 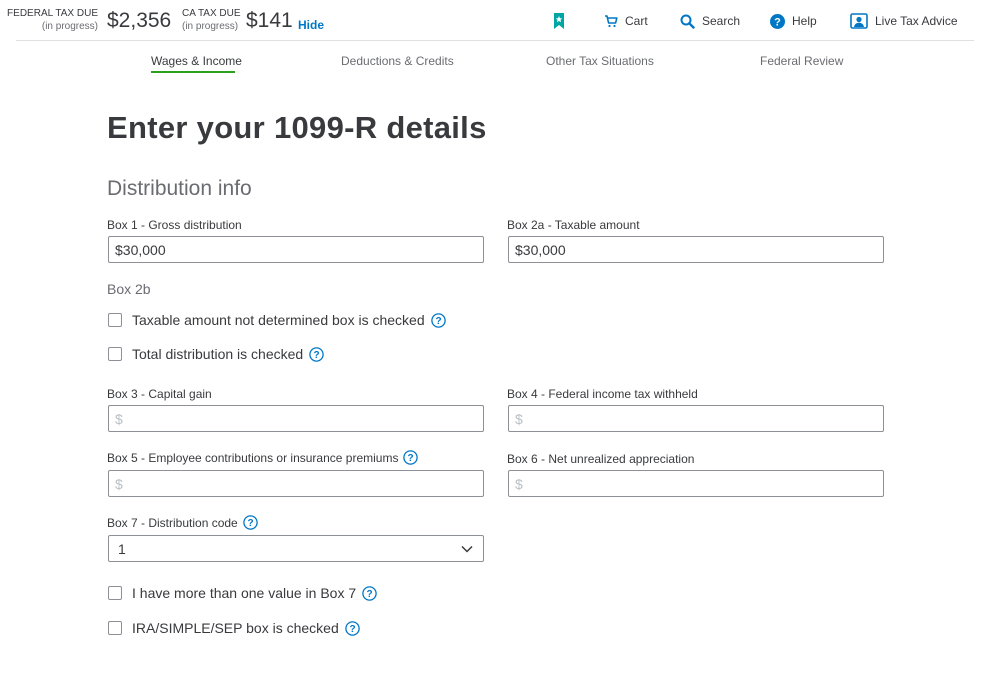 What do you see at coordinates (296, 418) in the screenshot?
I see `box3-capital-gain-input: $` at bounding box center [296, 418].